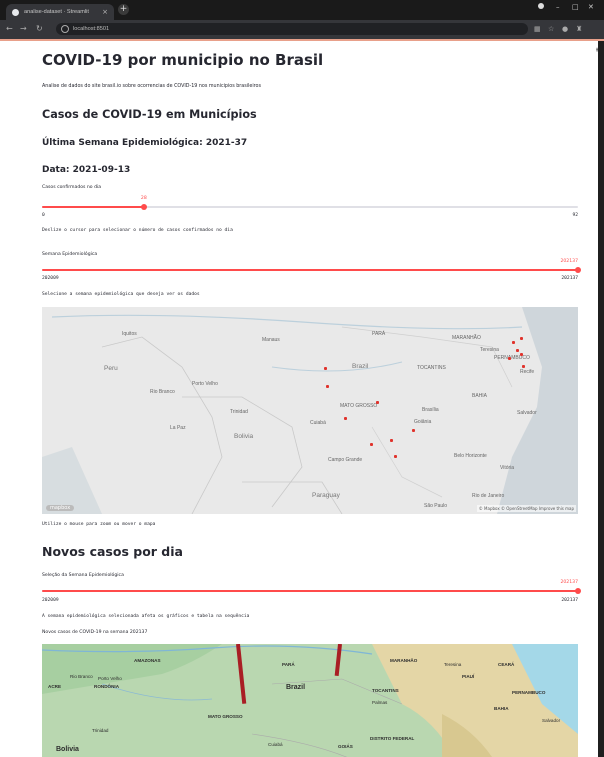 This screenshot has height=757, width=604. Describe the element at coordinates (470, 456) in the screenshot. I see `map1-label-belo-horizonte: Belo Horizonte` at that location.